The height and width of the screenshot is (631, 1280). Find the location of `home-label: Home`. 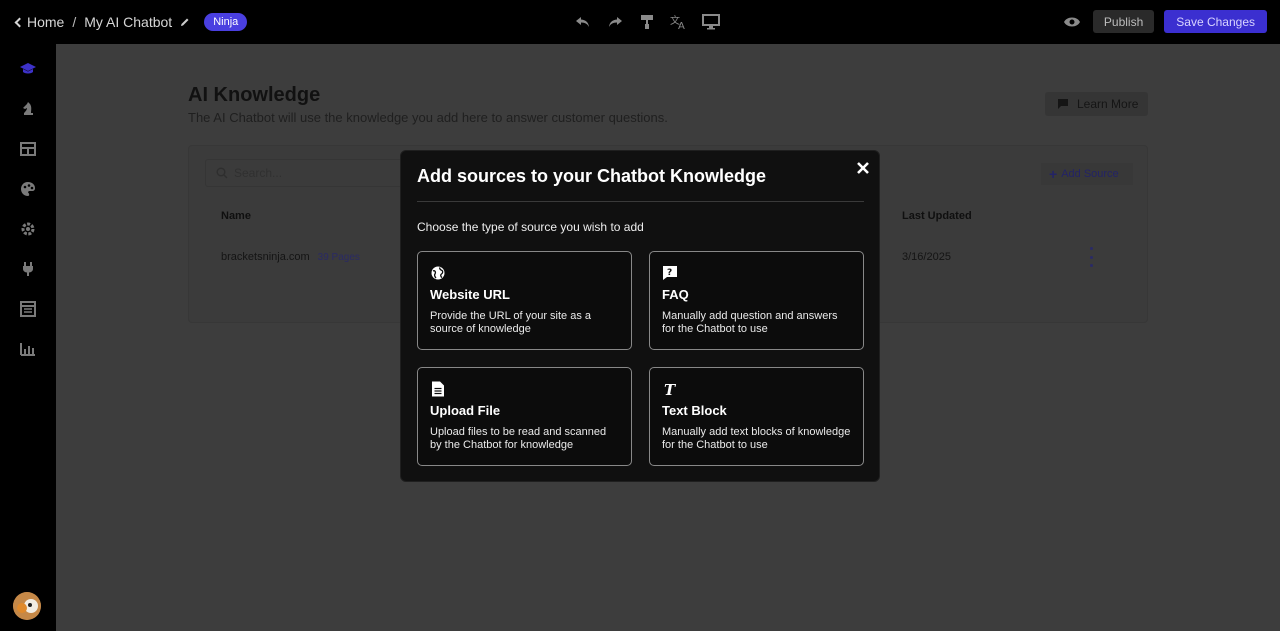

home-label: Home is located at coordinates (46, 22).